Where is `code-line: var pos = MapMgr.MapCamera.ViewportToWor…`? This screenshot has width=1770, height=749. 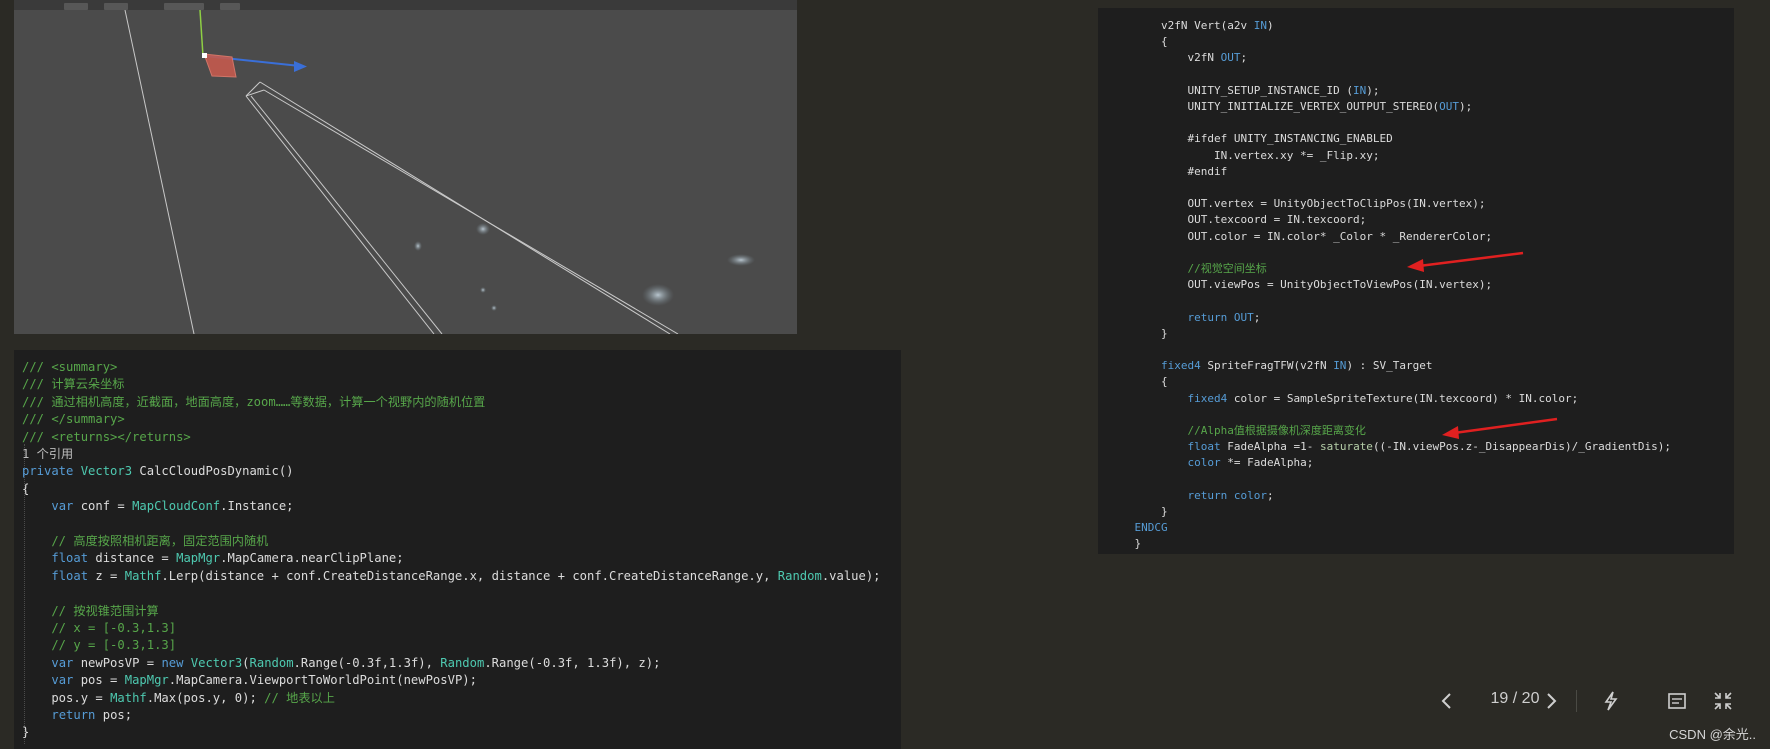
code-line: var pos = MapMgr.MapCamera.ViewportToWor… is located at coordinates (249, 680).